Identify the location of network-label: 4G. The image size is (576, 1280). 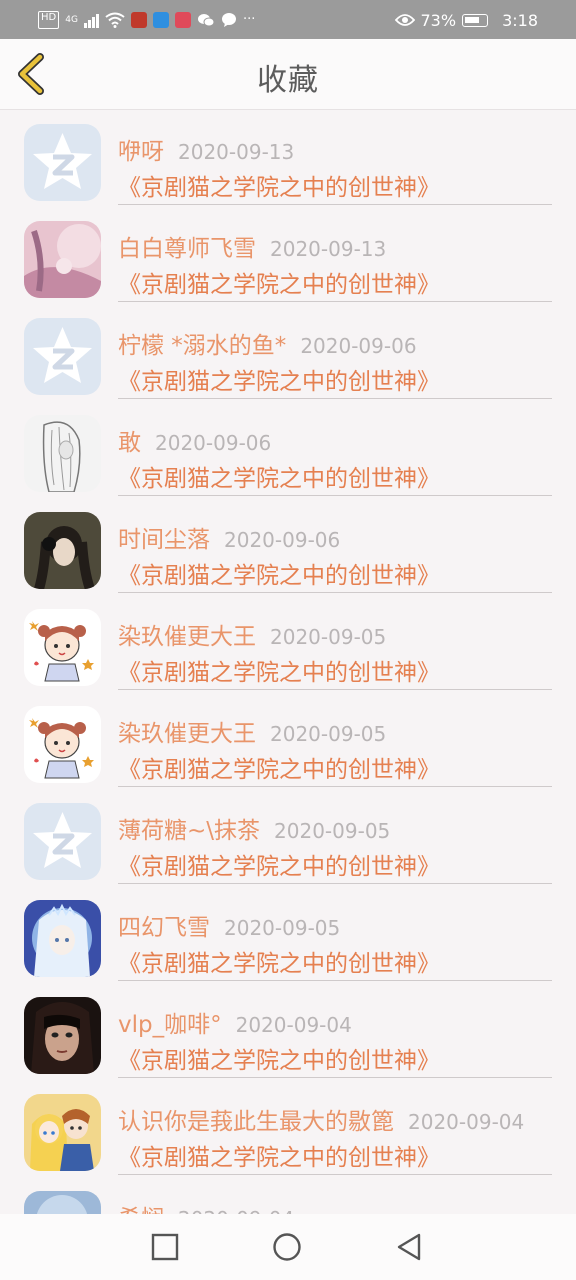
(71, 20).